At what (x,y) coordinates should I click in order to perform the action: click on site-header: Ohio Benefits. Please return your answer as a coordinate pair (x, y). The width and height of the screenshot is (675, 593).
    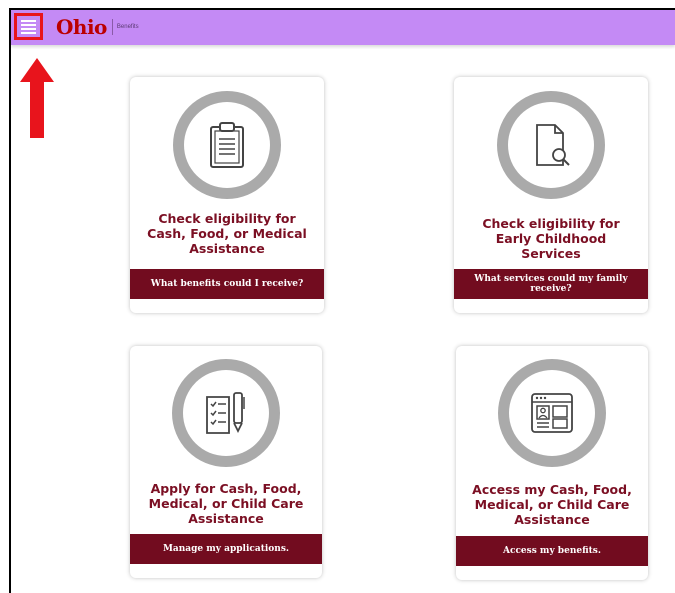
    Looking at the image, I should click on (343, 27).